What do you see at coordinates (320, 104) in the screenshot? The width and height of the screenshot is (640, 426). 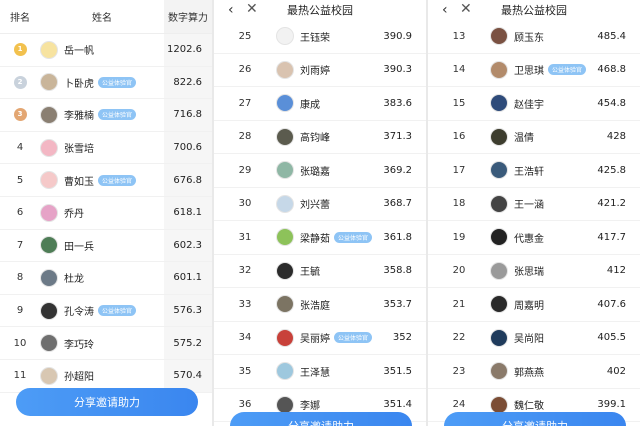 I see `leaderboard-row: 27 康成 383.6` at bounding box center [320, 104].